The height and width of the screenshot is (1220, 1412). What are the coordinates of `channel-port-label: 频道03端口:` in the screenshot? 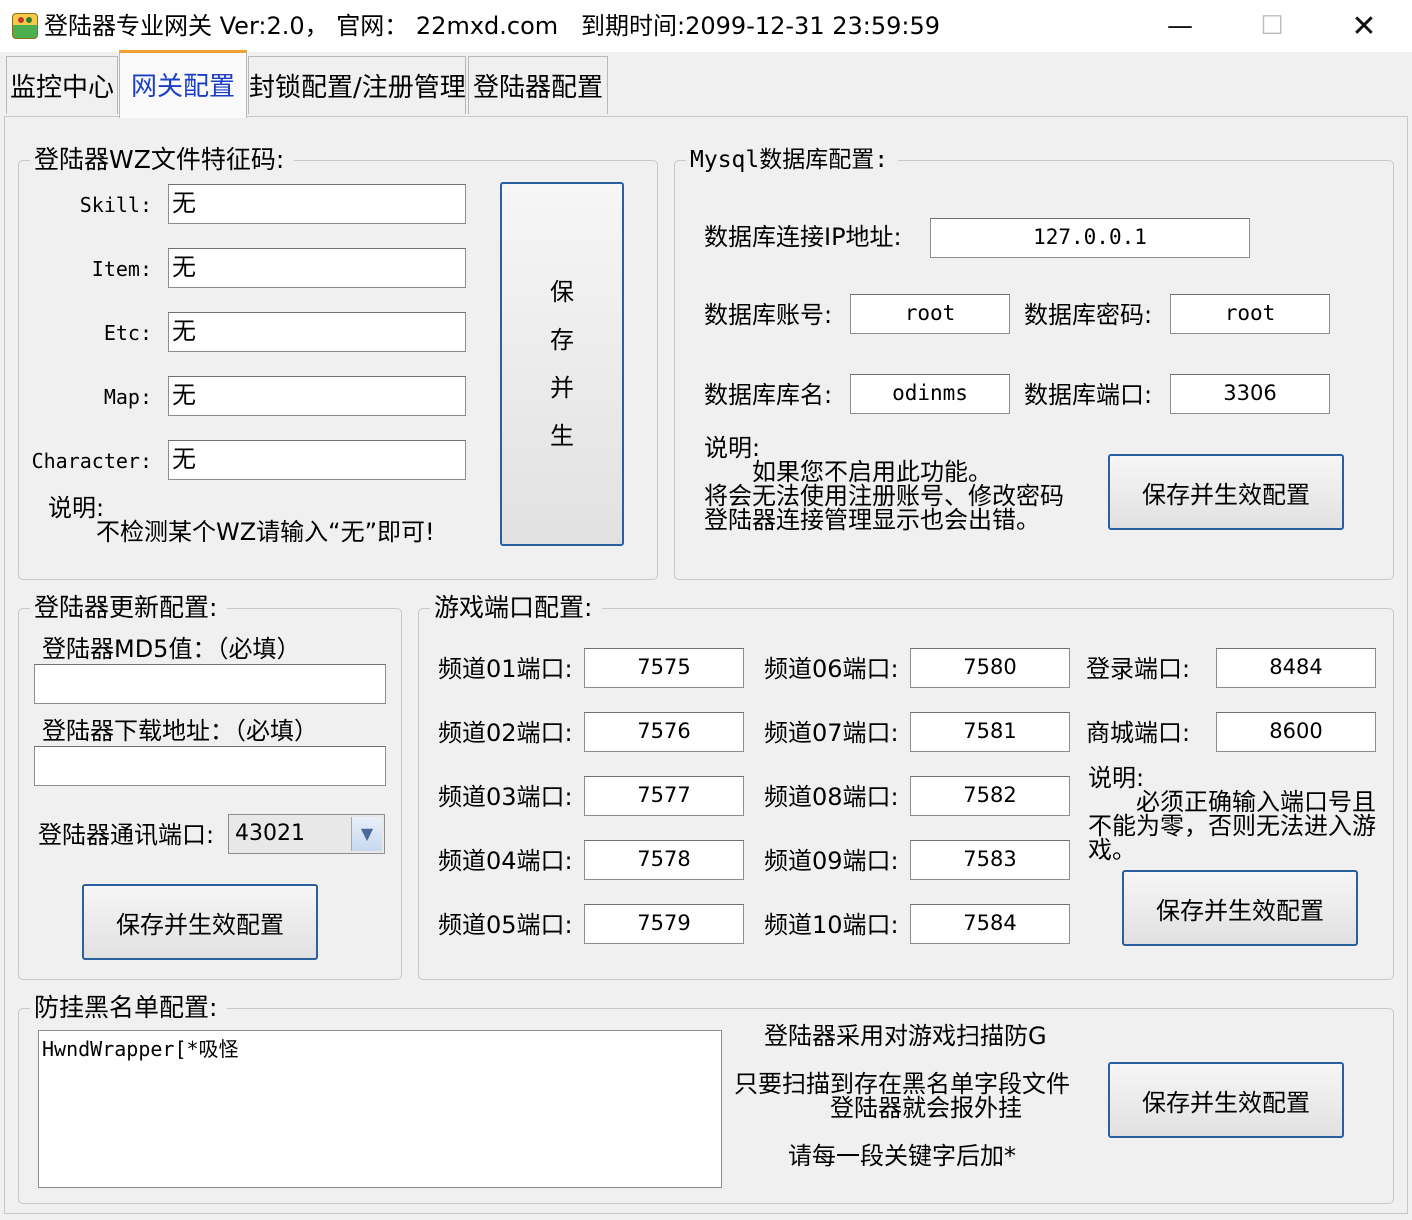 It's located at (505, 797).